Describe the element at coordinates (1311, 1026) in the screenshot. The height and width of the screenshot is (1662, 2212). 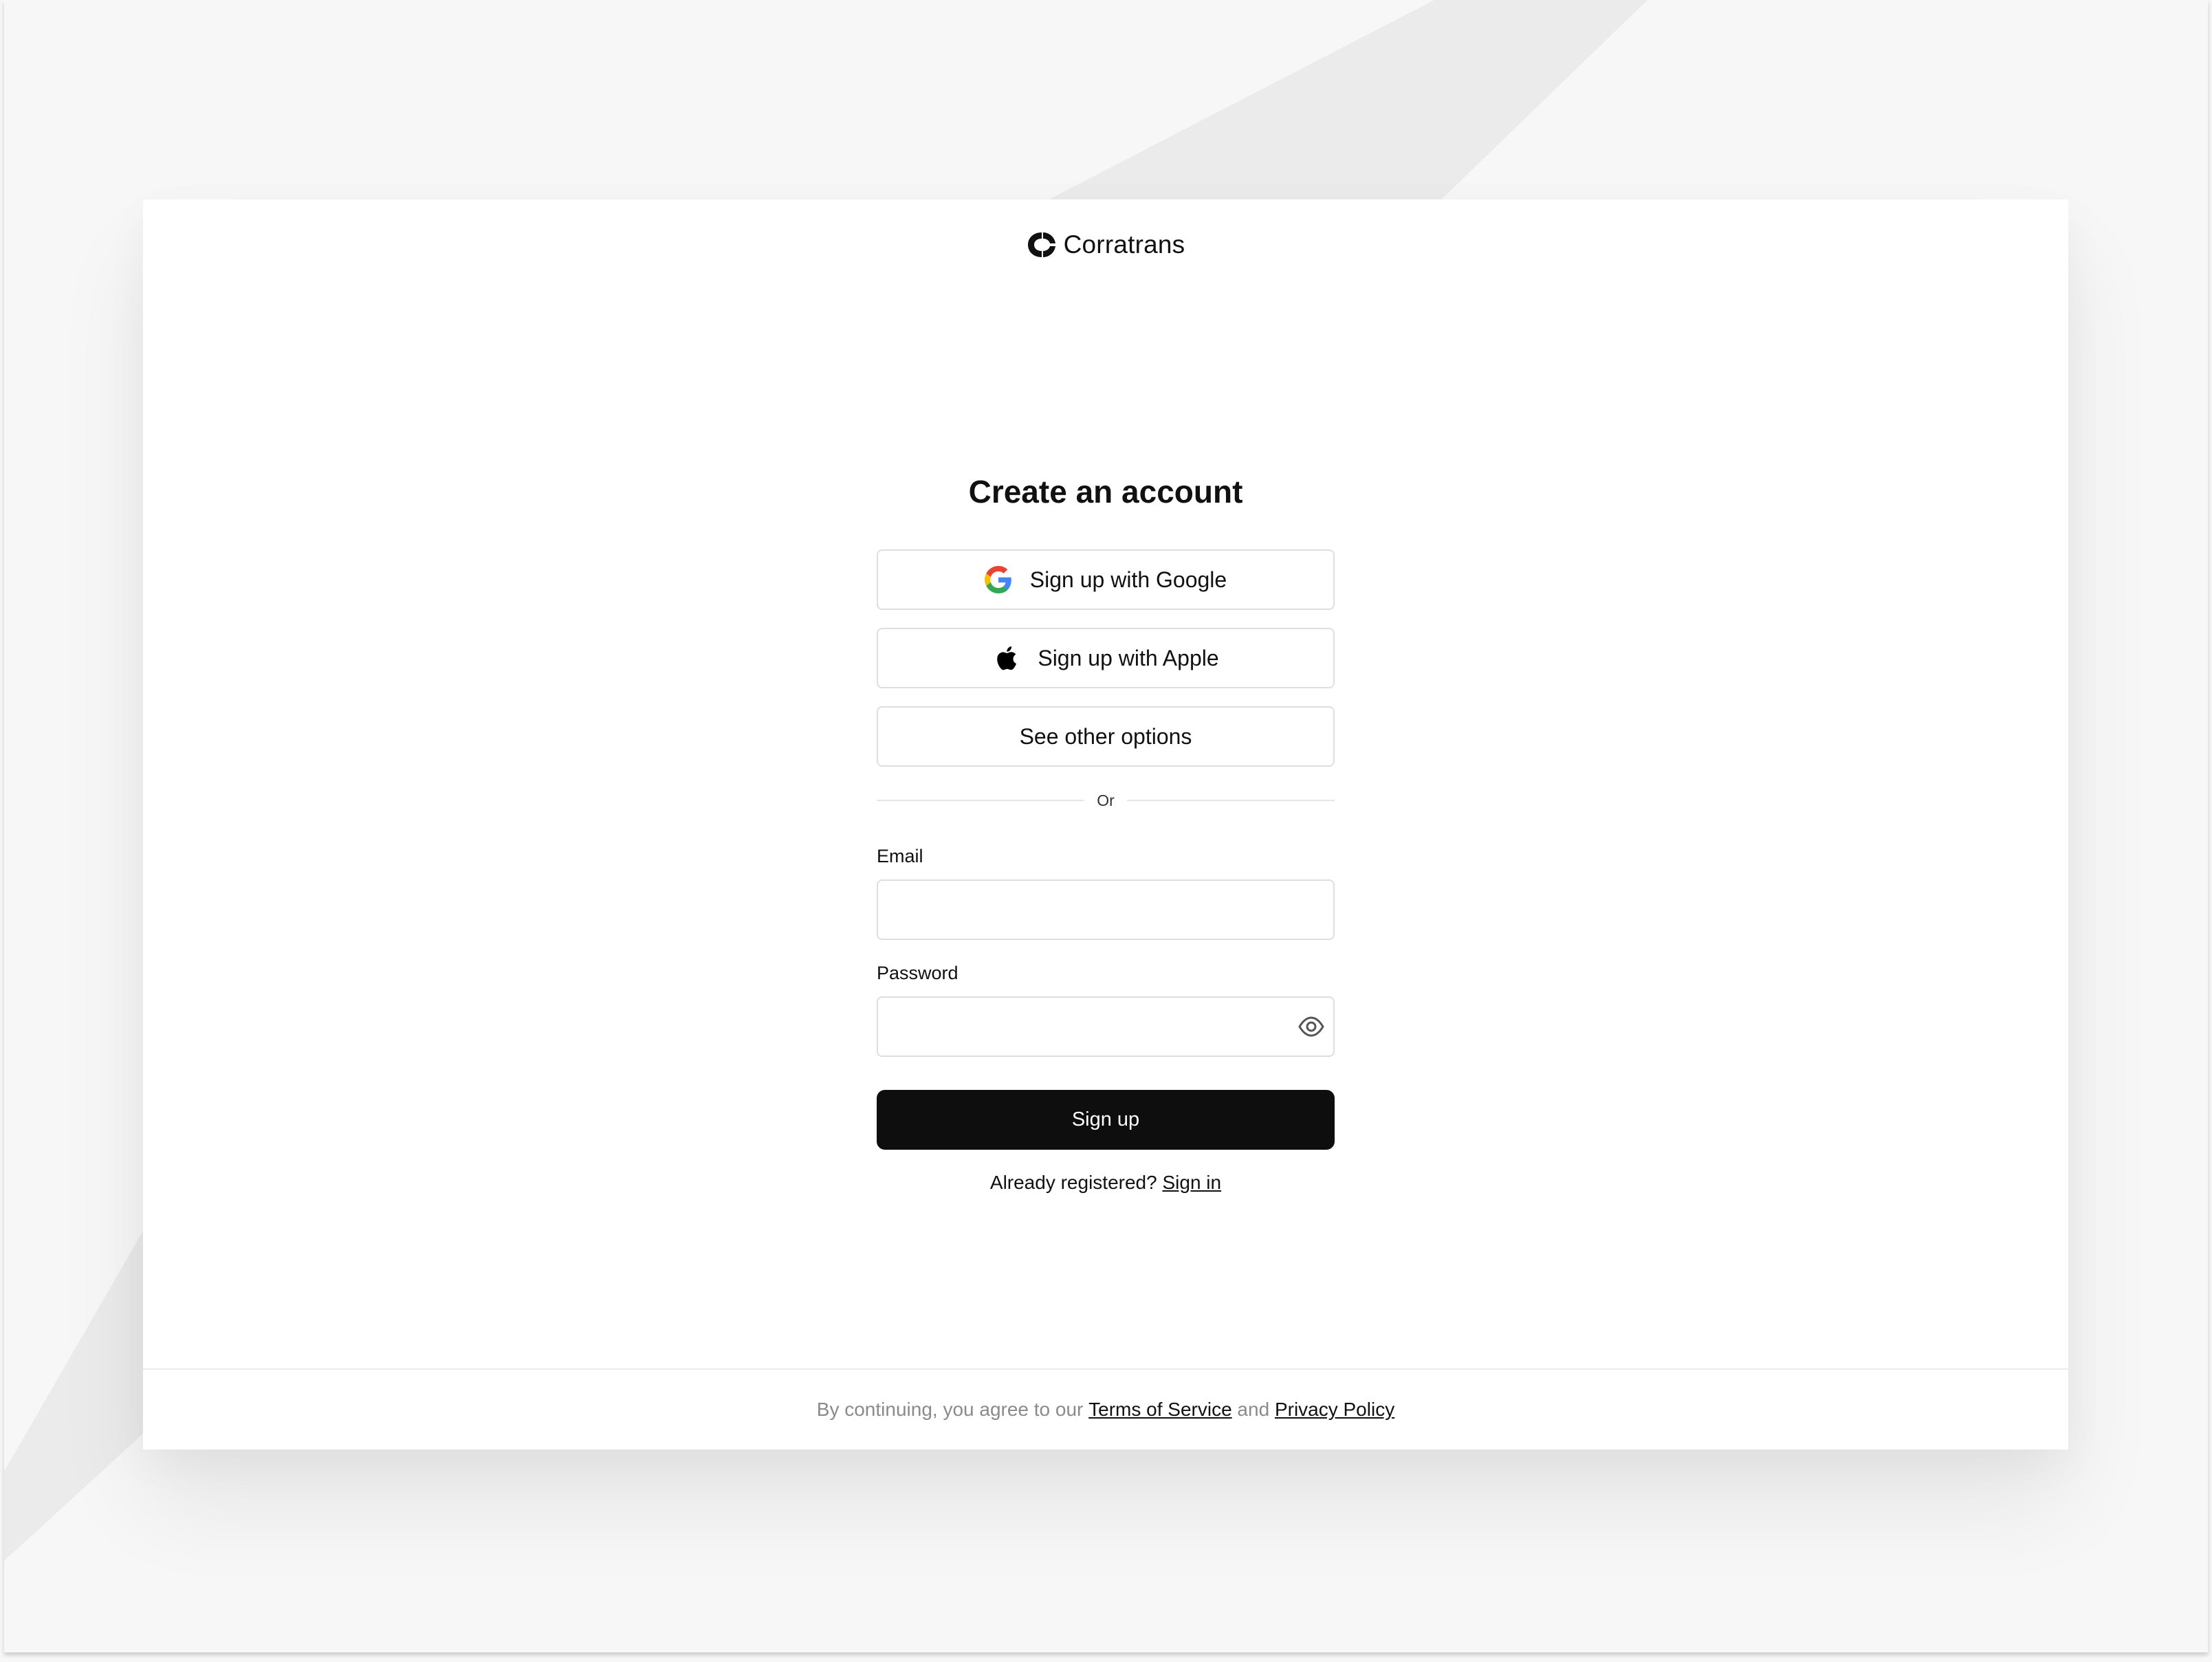
I see `show-password-eye-icon` at that location.